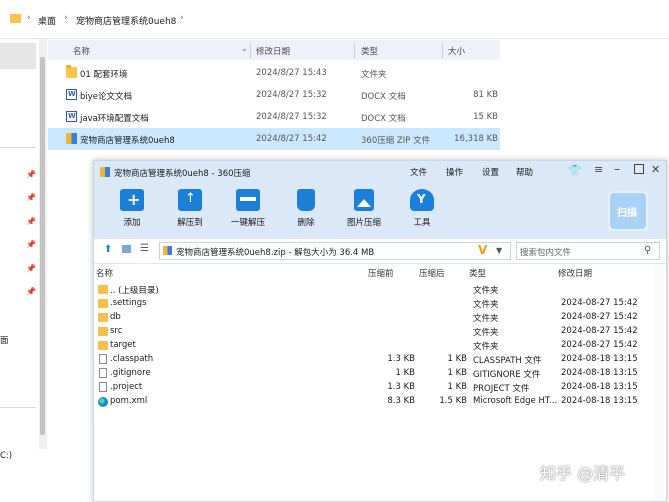 This screenshot has height=502, width=669. What do you see at coordinates (380, 318) in the screenshot?
I see `archive-entry-row: db 文件夹 2024-08-27 15:42` at bounding box center [380, 318].